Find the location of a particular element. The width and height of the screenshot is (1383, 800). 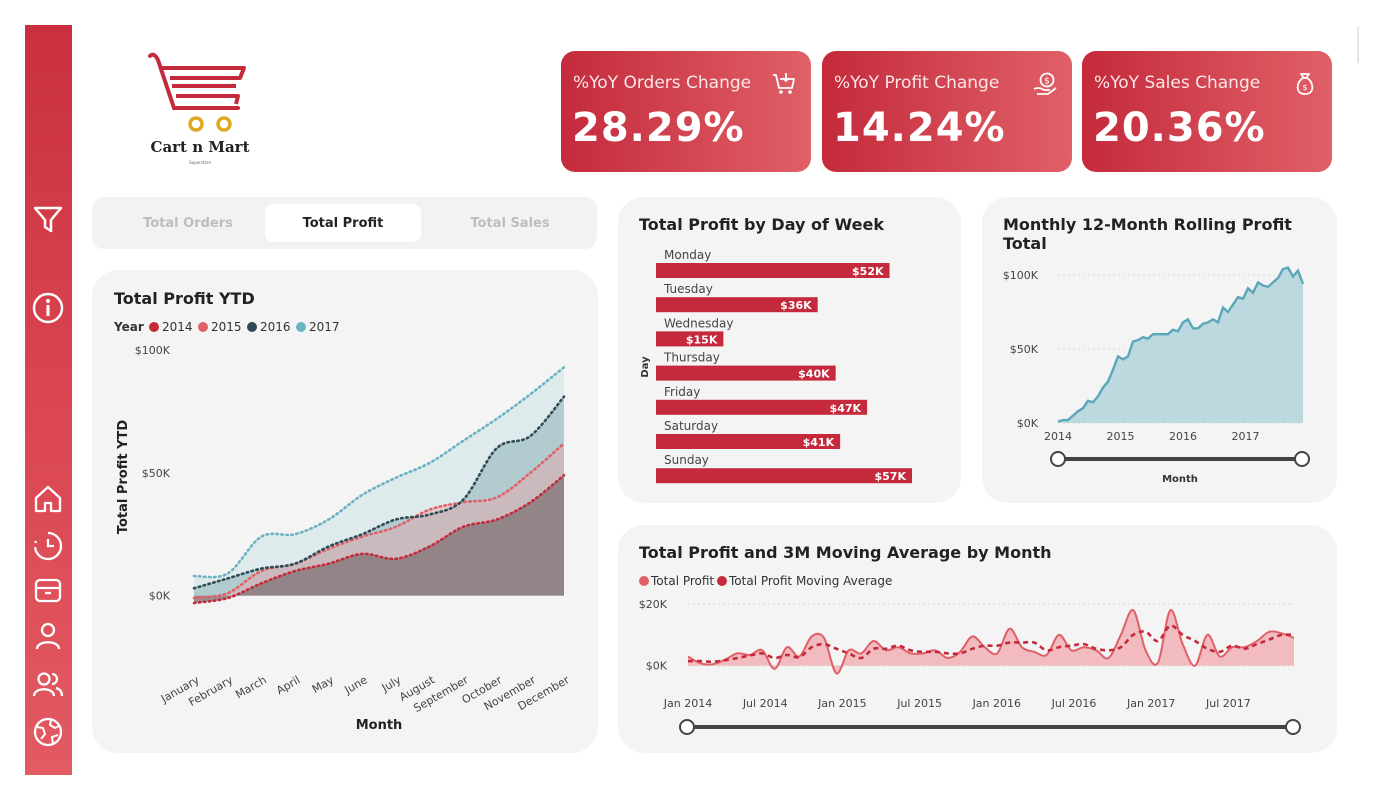

kpi-value: 28.29% is located at coordinates (658, 128).